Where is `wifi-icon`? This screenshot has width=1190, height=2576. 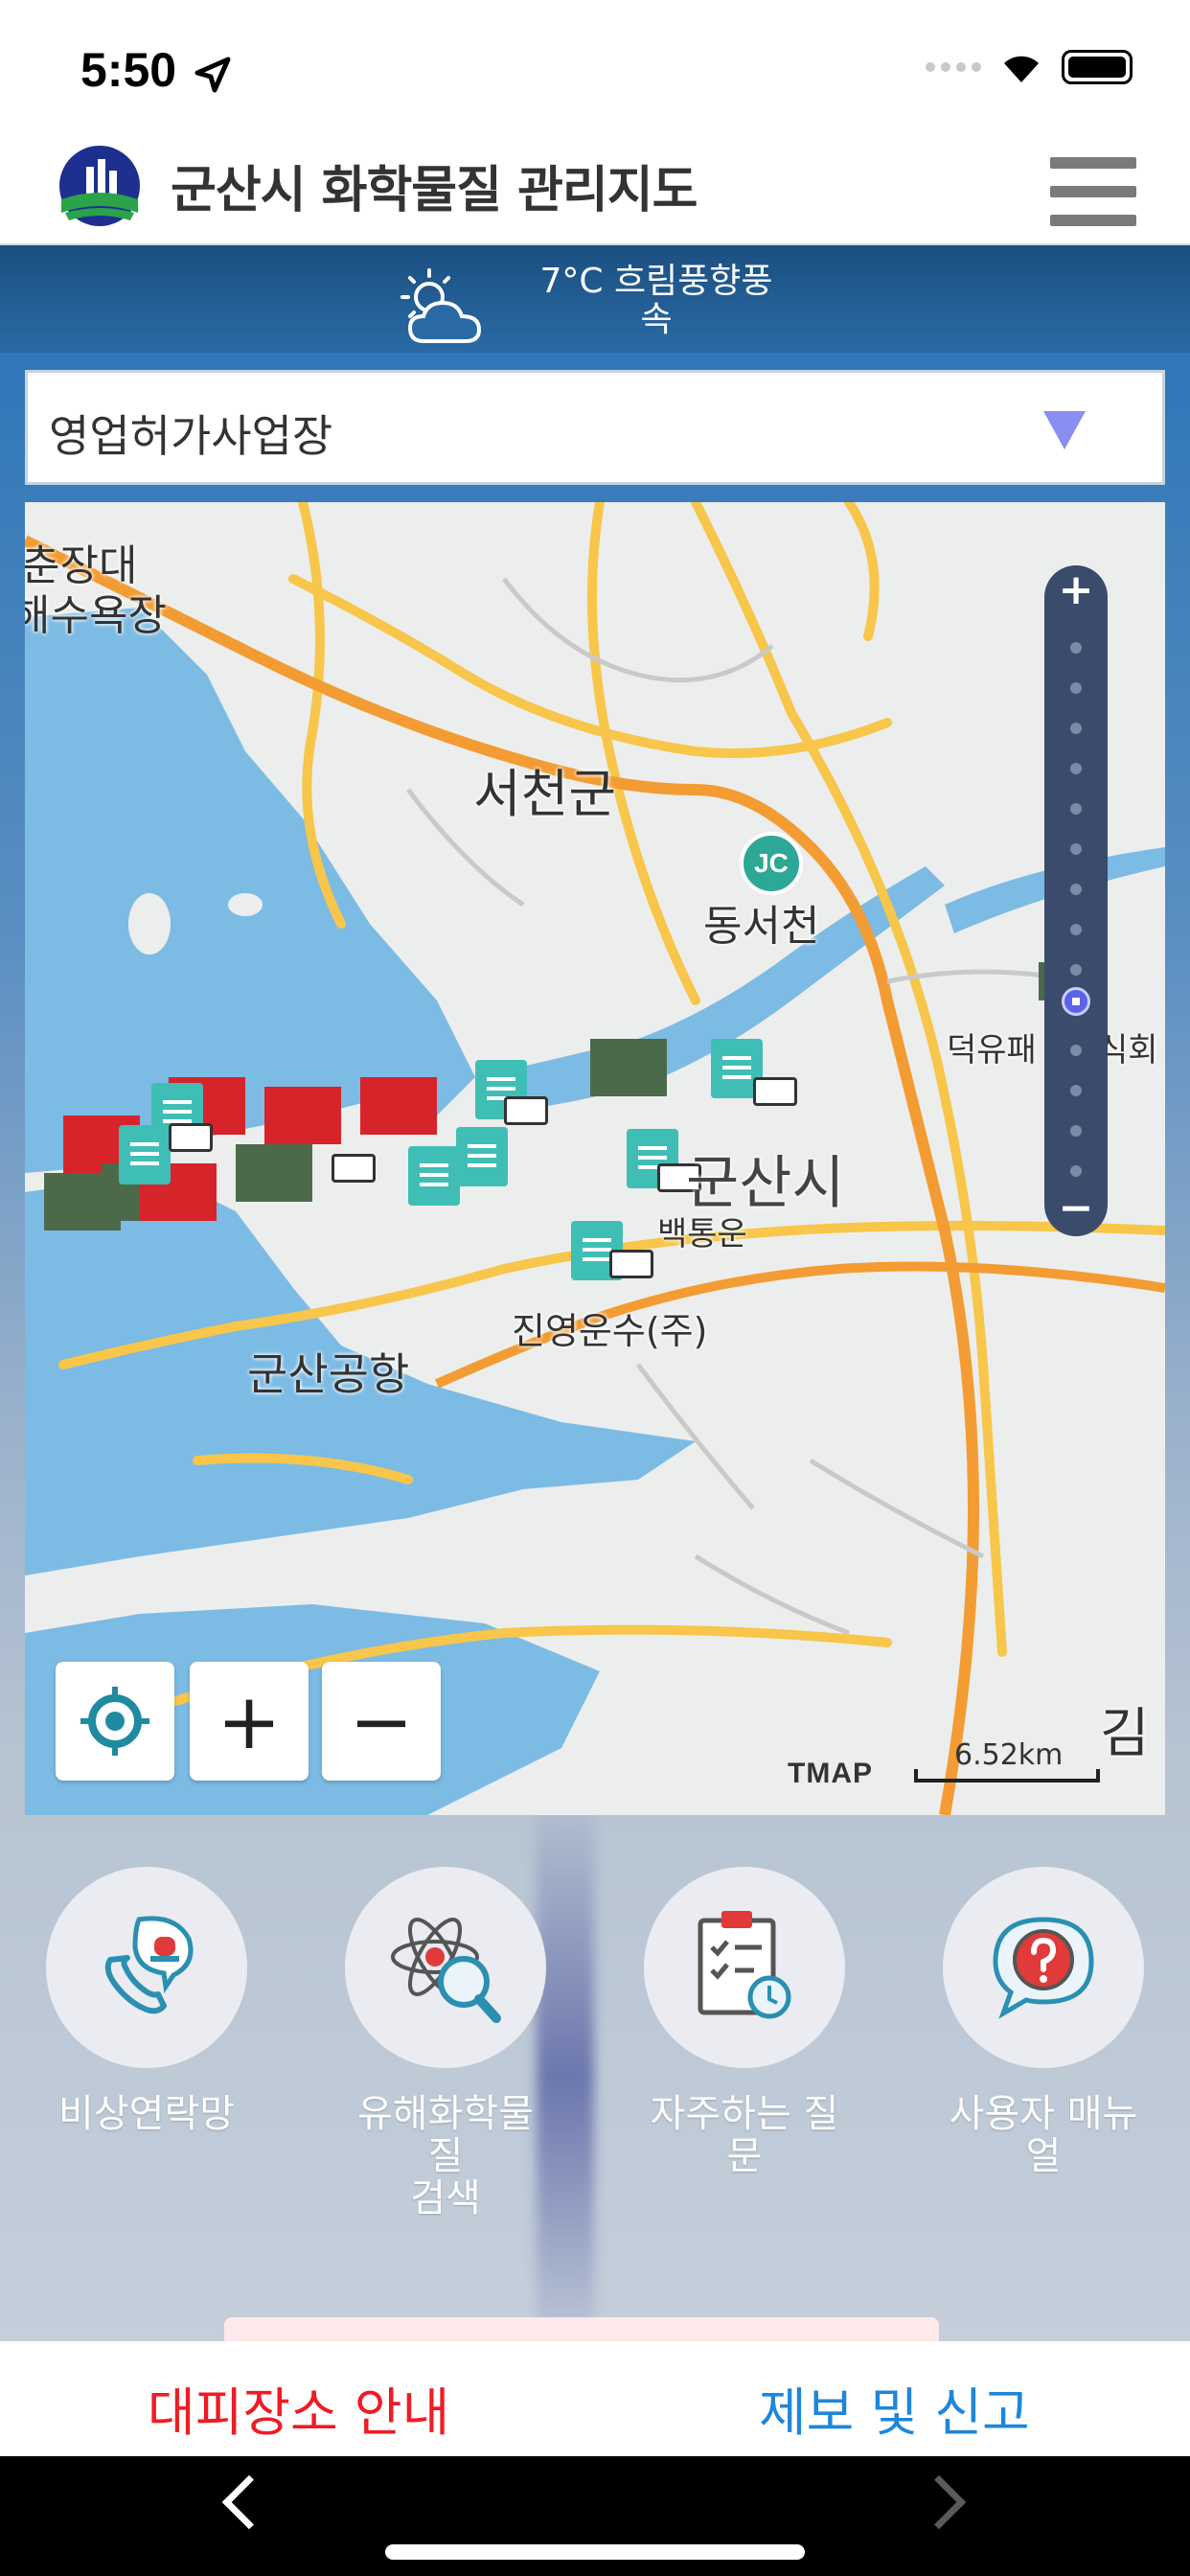
wifi-icon is located at coordinates (1021, 69).